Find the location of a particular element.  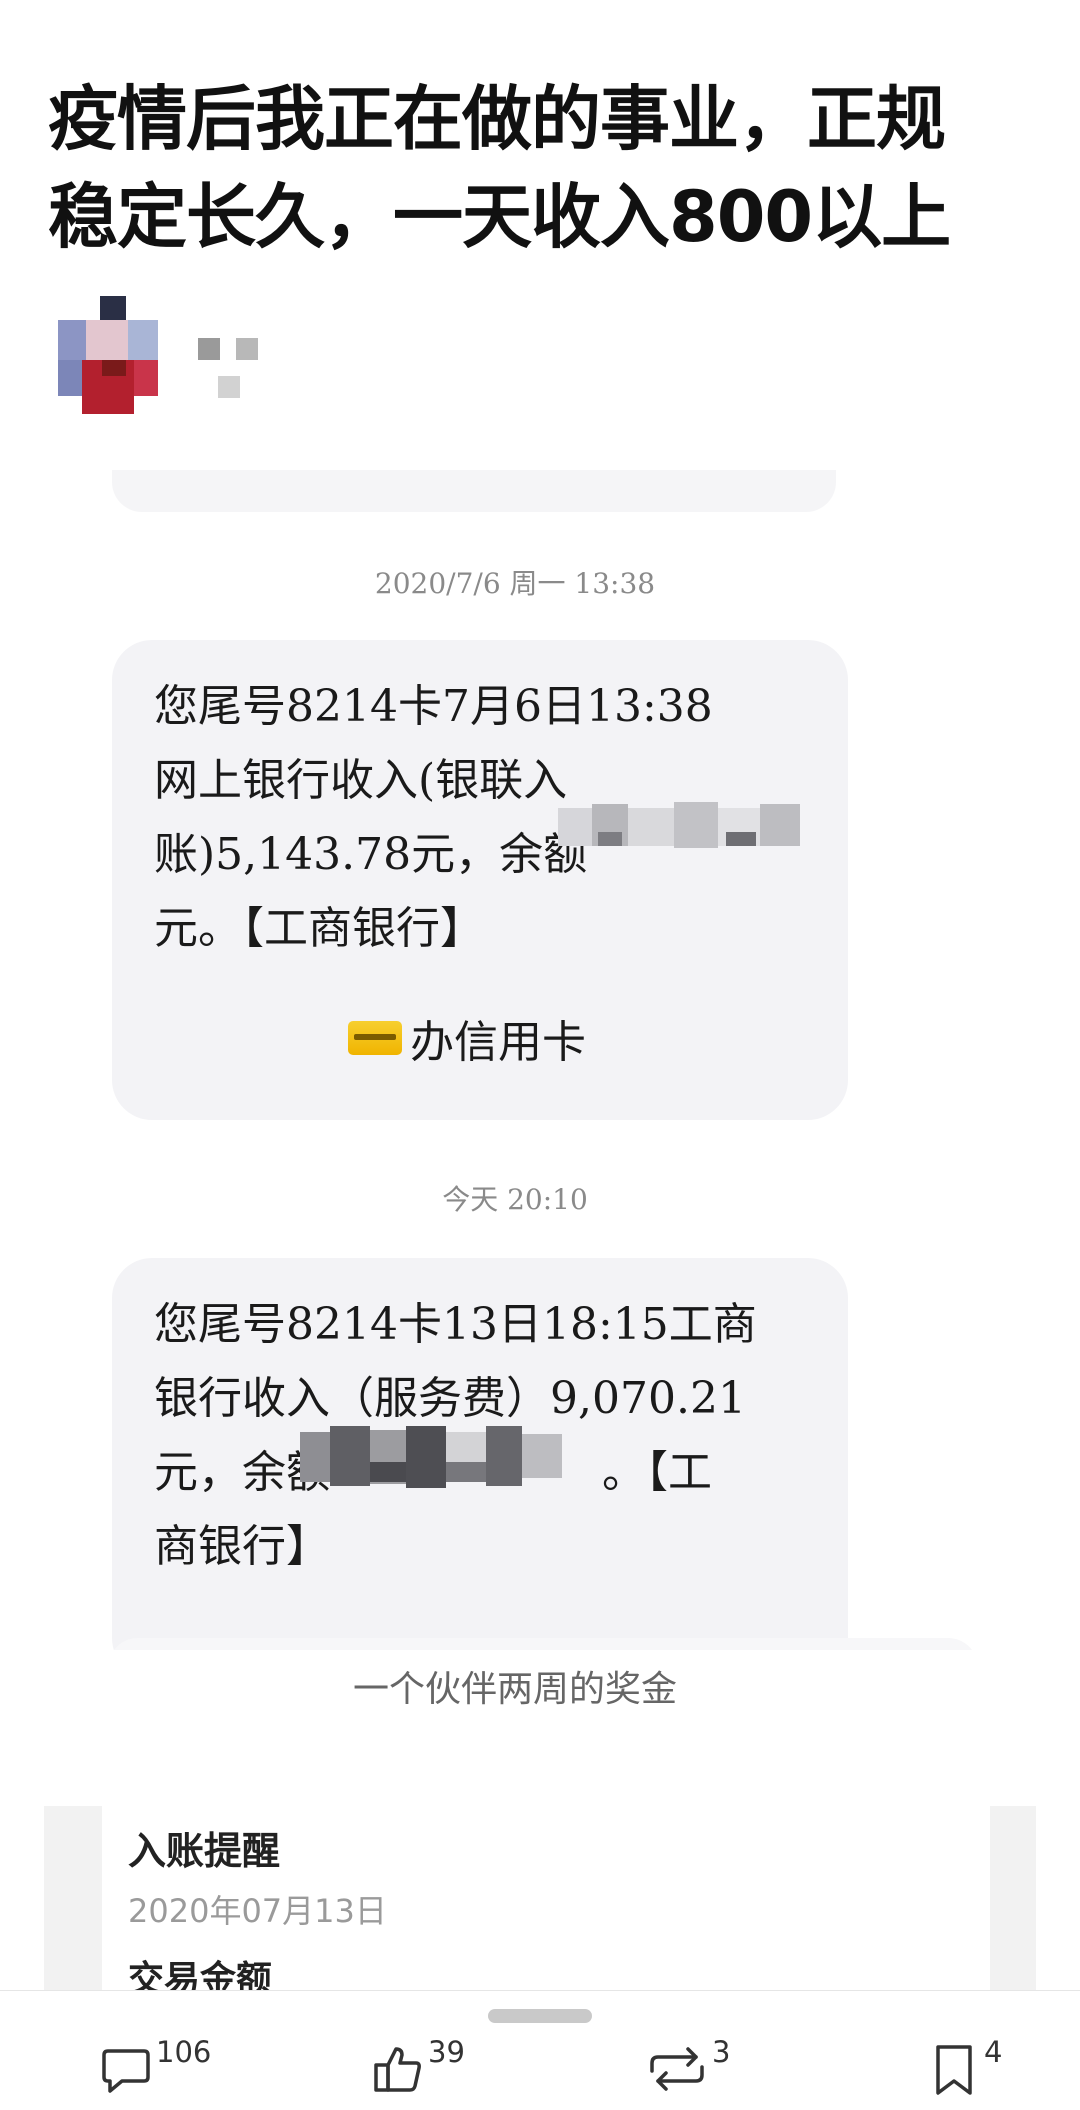

image-caption: 一个伙伴两周的奖金 is located at coordinates (514, 1689).